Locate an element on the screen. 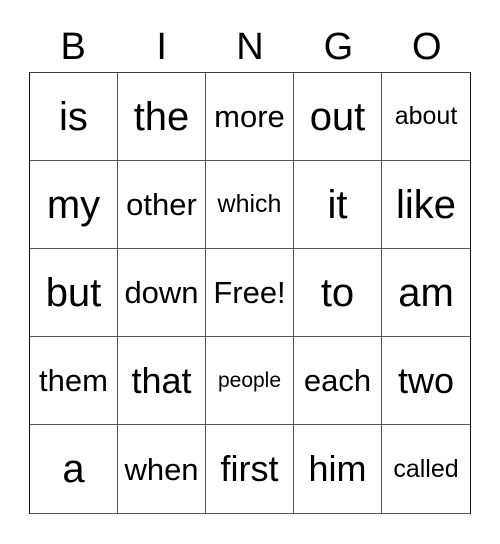 The width and height of the screenshot is (500, 544). bingo-cell-text: them is located at coordinates (73, 380).